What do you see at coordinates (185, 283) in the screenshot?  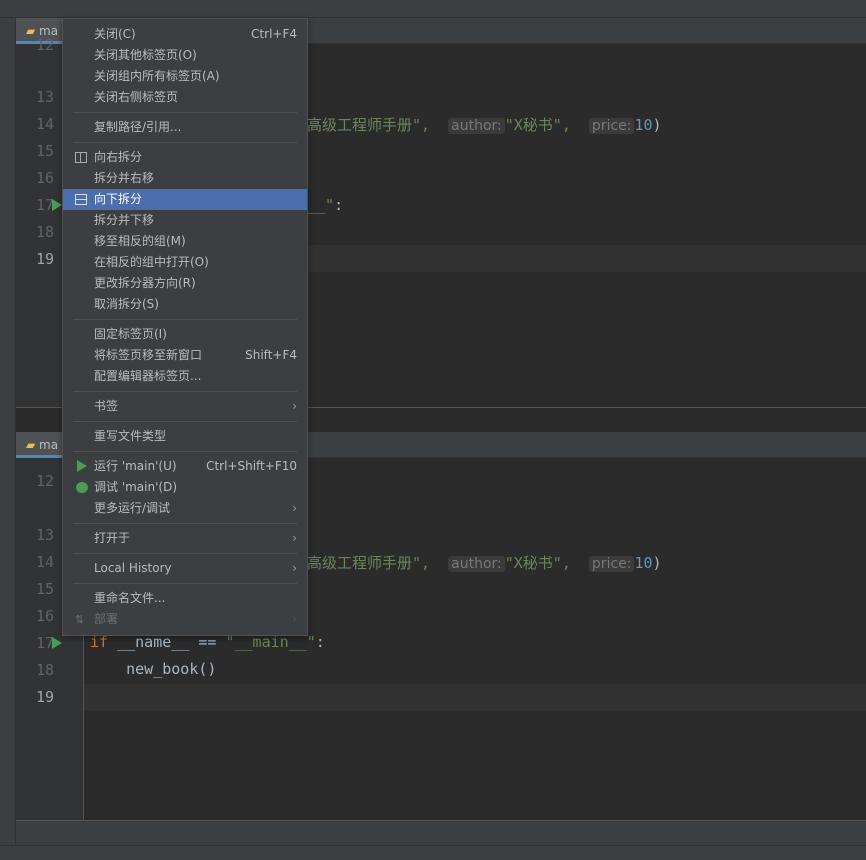 I see `menu-item-change-orientation: 更改拆分器方向(R)` at bounding box center [185, 283].